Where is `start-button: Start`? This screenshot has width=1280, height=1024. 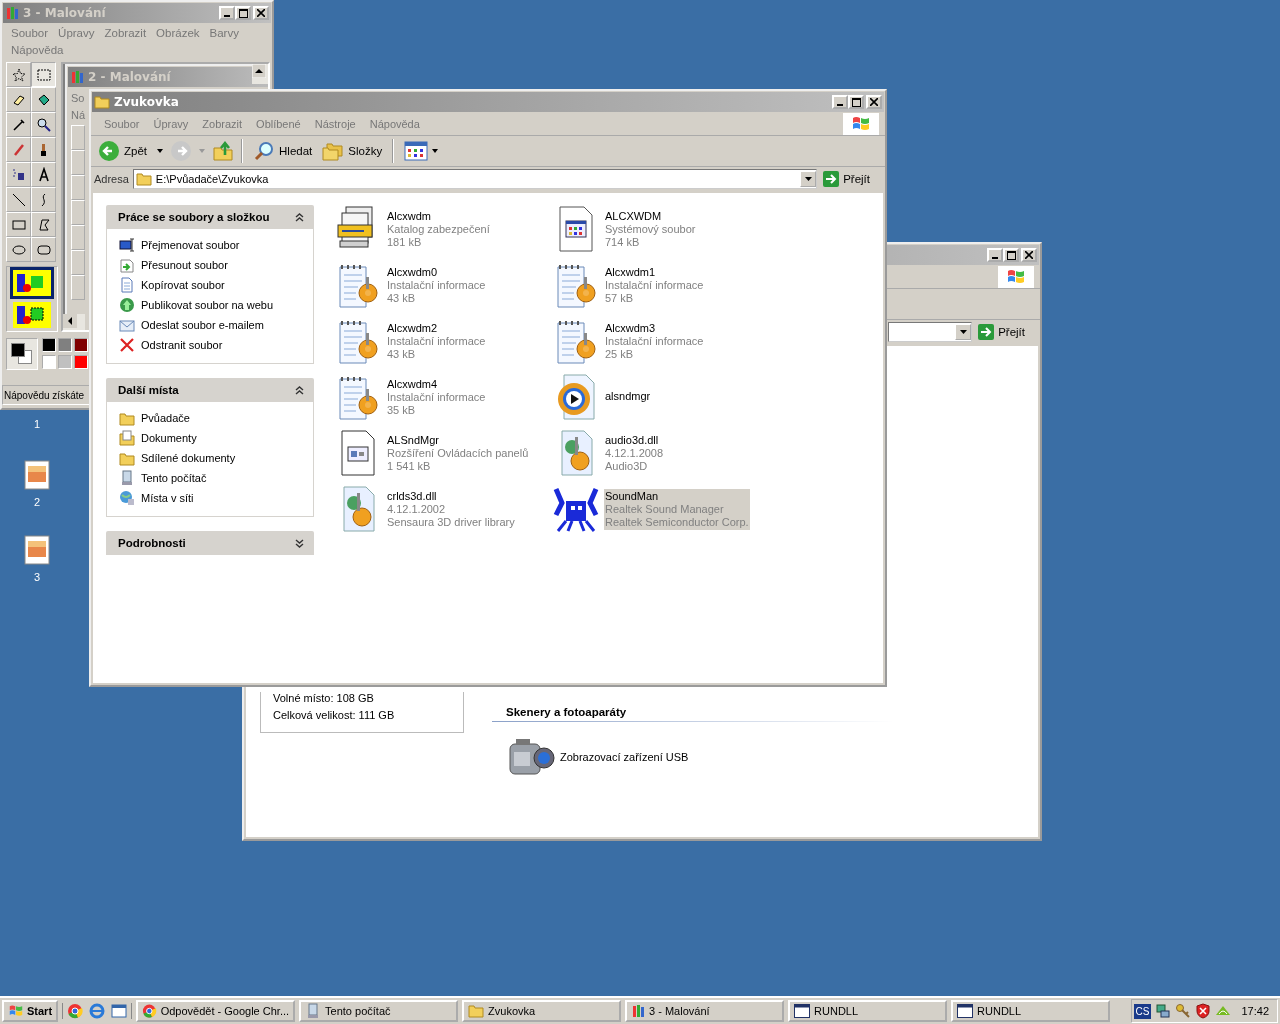 start-button: Start is located at coordinates (30, 1011).